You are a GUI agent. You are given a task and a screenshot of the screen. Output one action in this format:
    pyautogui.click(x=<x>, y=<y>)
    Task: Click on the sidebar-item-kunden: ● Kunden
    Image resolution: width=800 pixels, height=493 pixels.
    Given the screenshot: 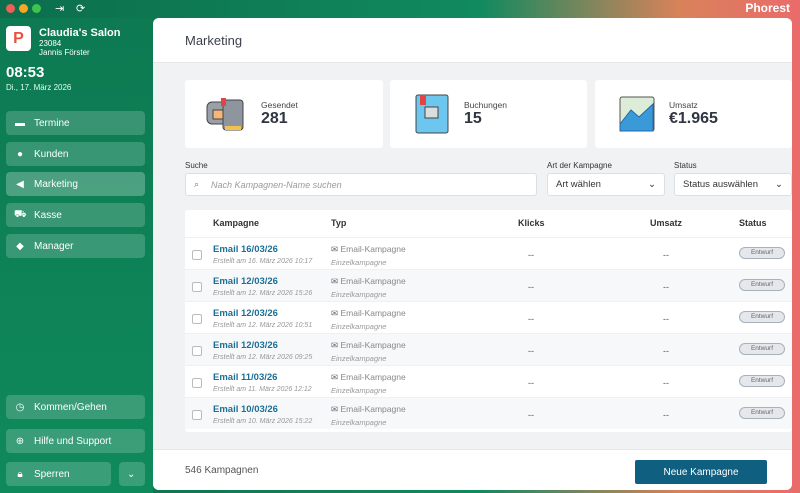 What is the action you would take?
    pyautogui.click(x=75, y=154)
    